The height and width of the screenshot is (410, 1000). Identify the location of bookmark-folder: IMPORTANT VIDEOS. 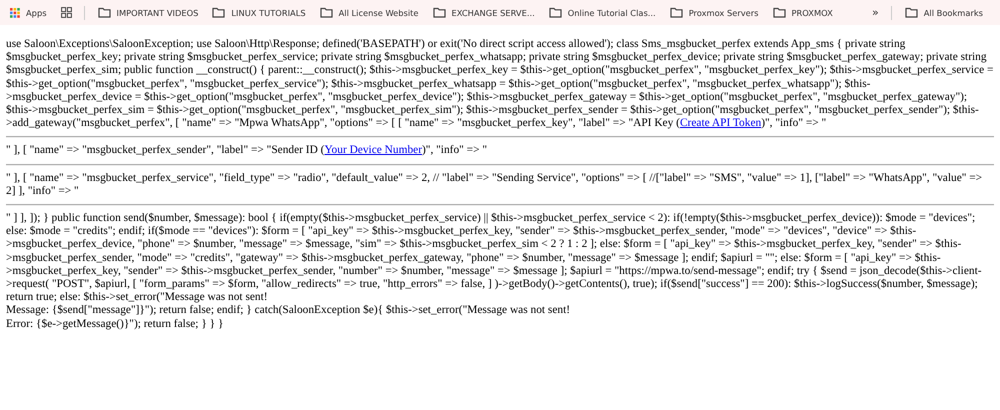
(148, 12).